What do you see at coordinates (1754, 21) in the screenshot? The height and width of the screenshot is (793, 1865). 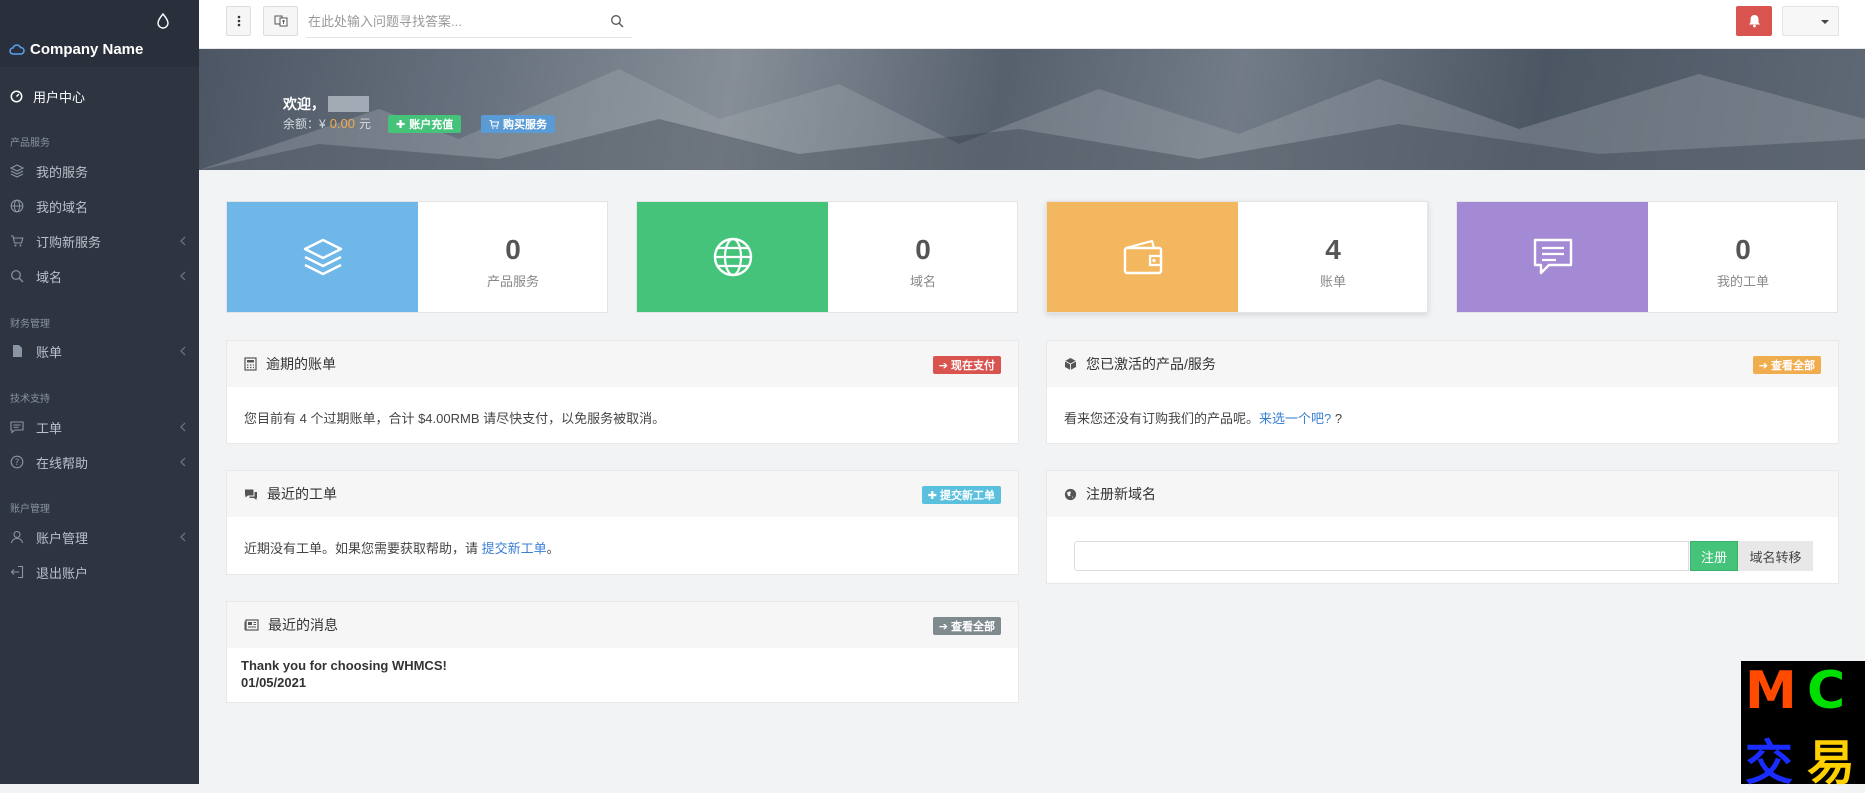 I see `notifications-button` at bounding box center [1754, 21].